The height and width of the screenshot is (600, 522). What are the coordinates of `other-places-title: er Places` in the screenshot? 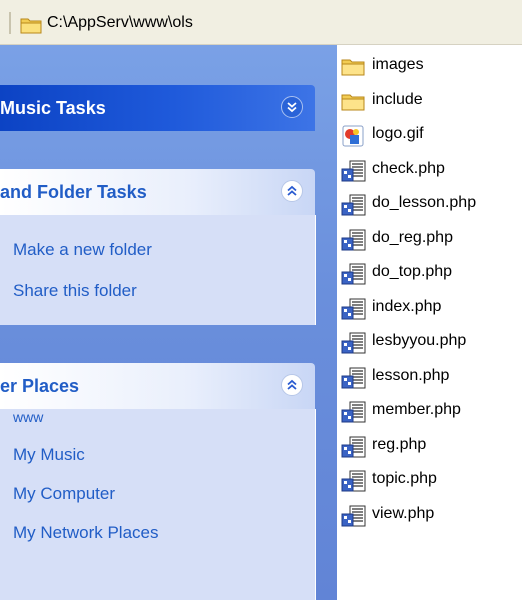 It's located at (40, 386).